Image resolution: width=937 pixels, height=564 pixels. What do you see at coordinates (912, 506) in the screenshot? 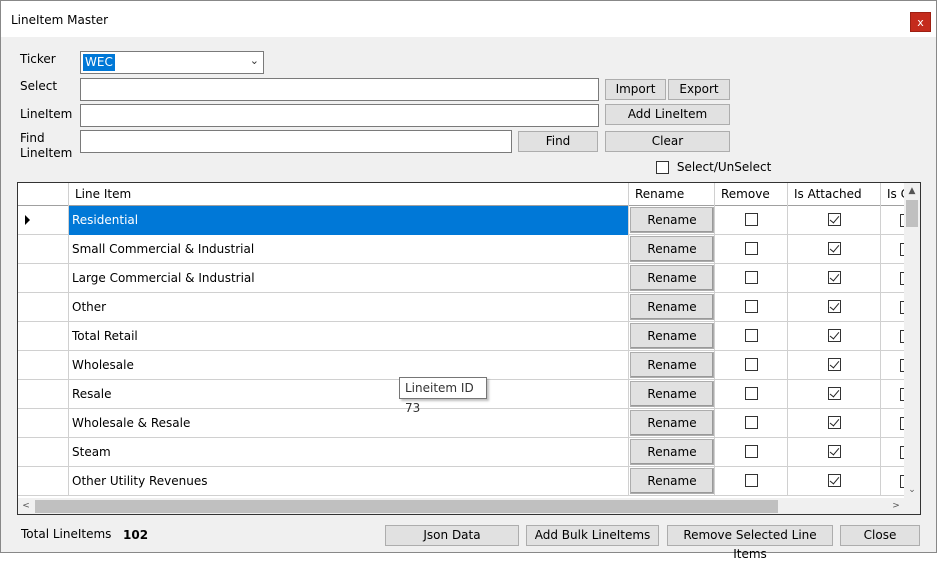
I see `scrollbar-corner` at bounding box center [912, 506].